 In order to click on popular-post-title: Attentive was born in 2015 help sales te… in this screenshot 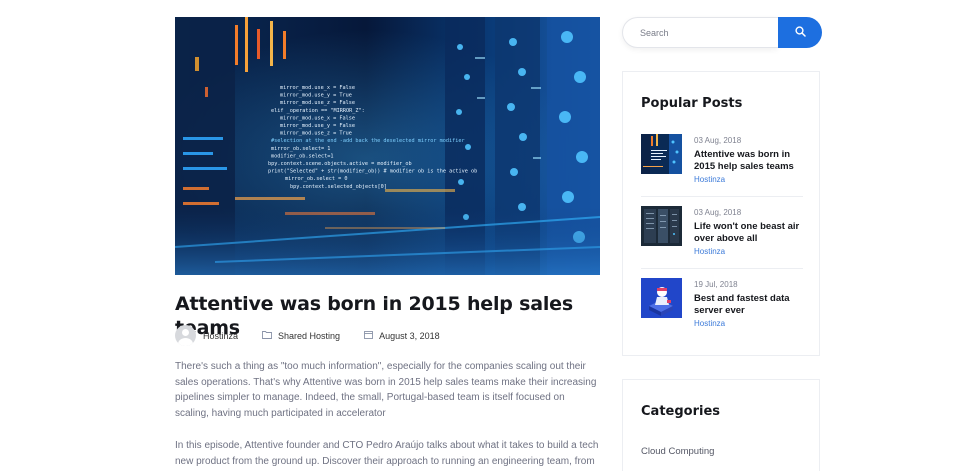, I will do `click(750, 161)`.